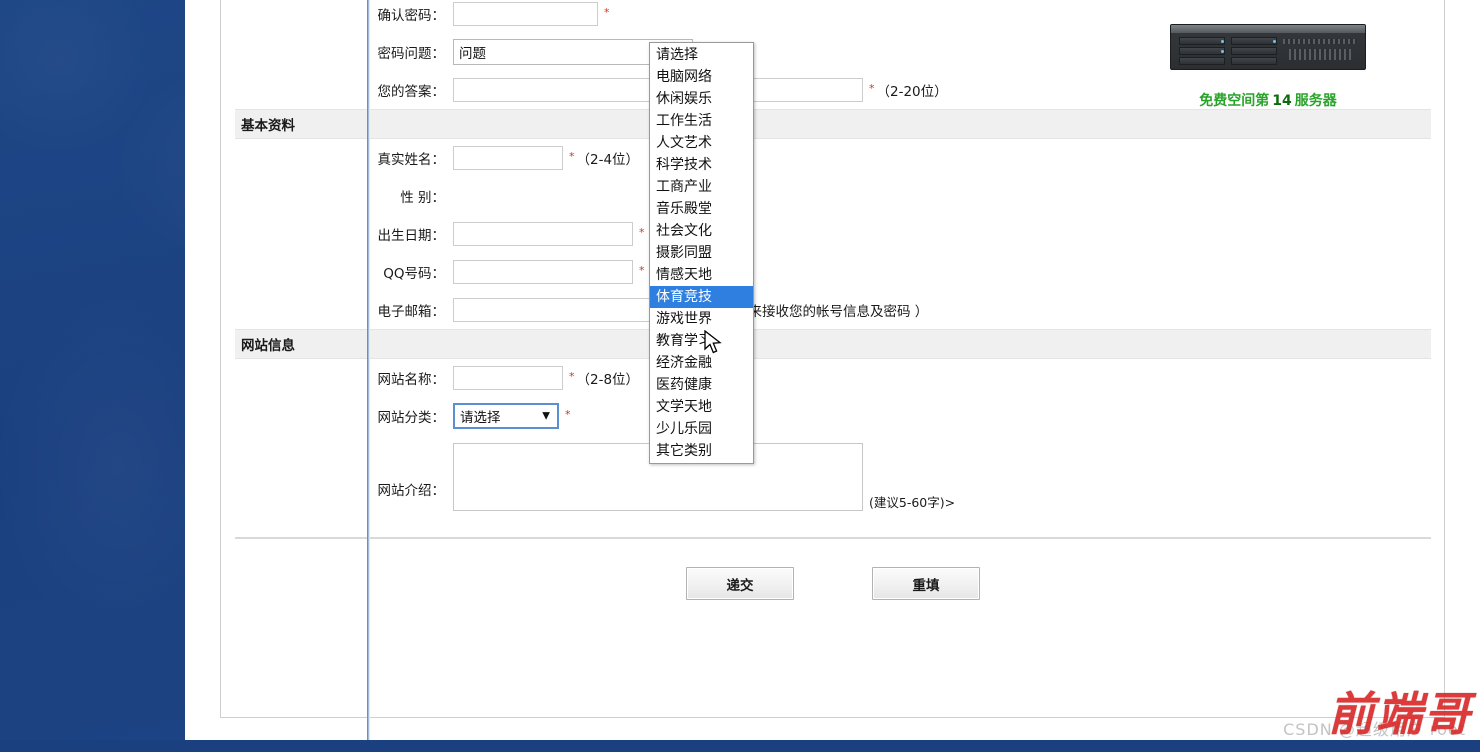 Image resolution: width=1480 pixels, height=752 pixels. I want to click on dropdown-option: 人文艺术, so click(701, 143).